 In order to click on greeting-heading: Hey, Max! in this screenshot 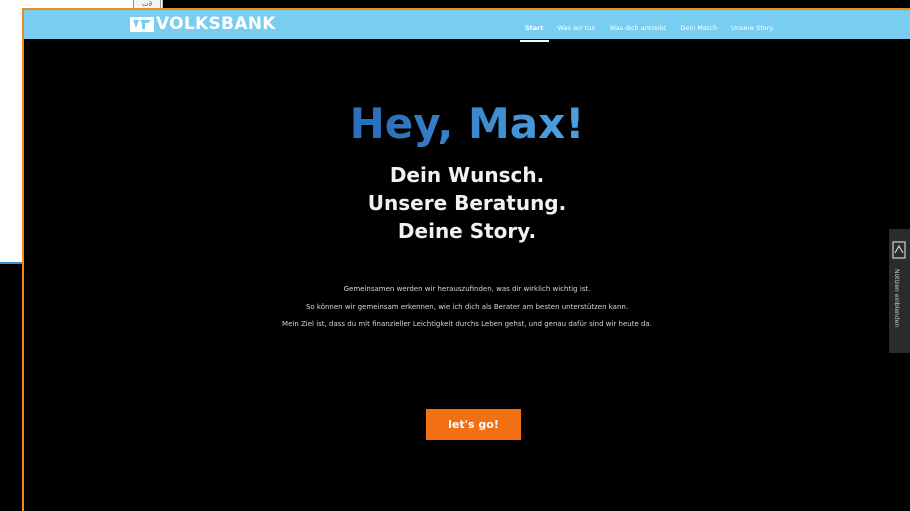, I will do `click(467, 124)`.